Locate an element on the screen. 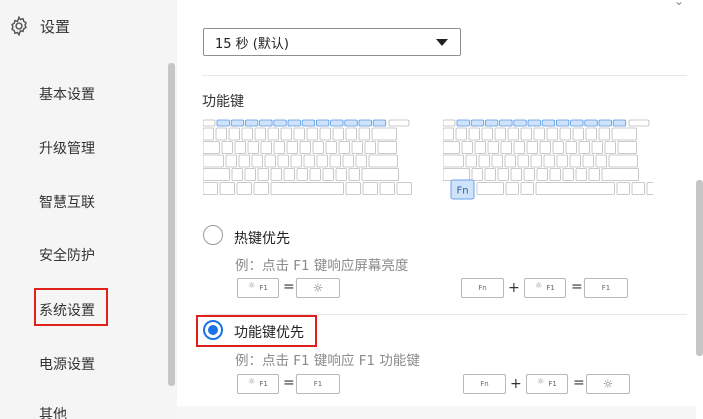  sidebar-item-basic: 基本设置 is located at coordinates (67, 94).